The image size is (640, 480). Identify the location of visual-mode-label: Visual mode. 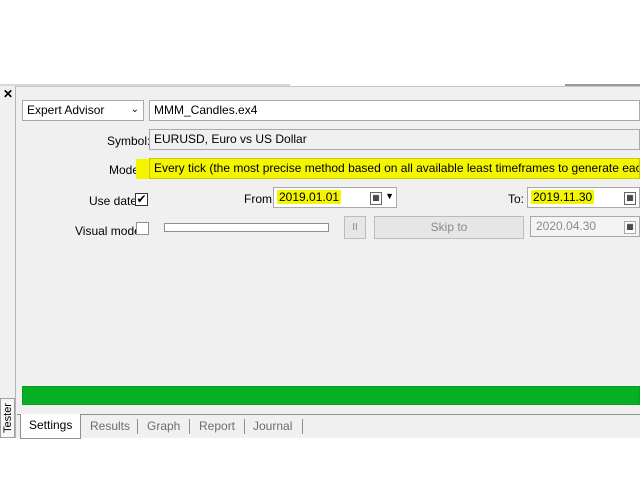
(108, 231).